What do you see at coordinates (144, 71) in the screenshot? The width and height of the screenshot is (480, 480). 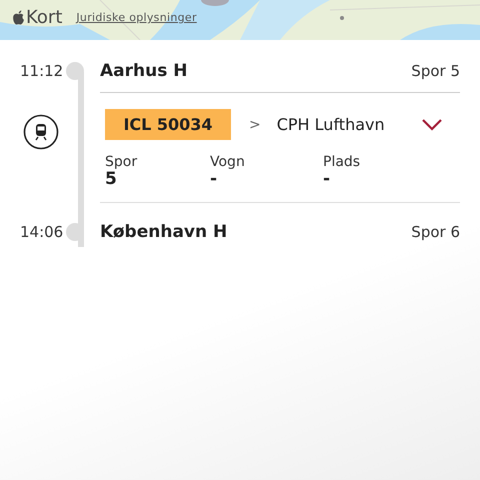 I see `station-name: Aarhus H` at bounding box center [144, 71].